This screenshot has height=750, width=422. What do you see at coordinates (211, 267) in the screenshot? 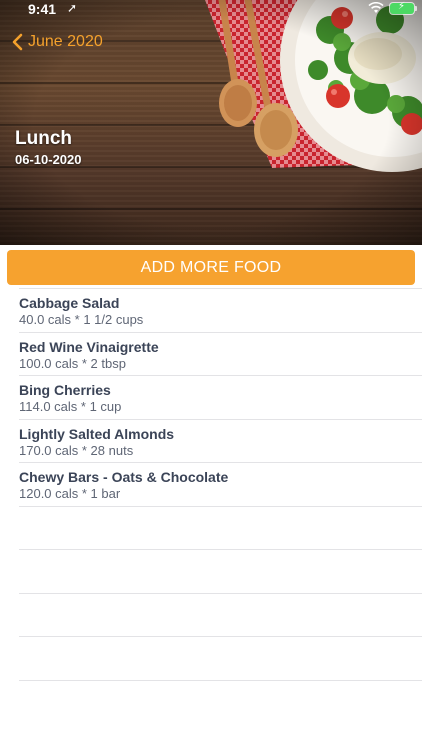
I see `add-more-food-button: ADD MORE FOOD` at bounding box center [211, 267].